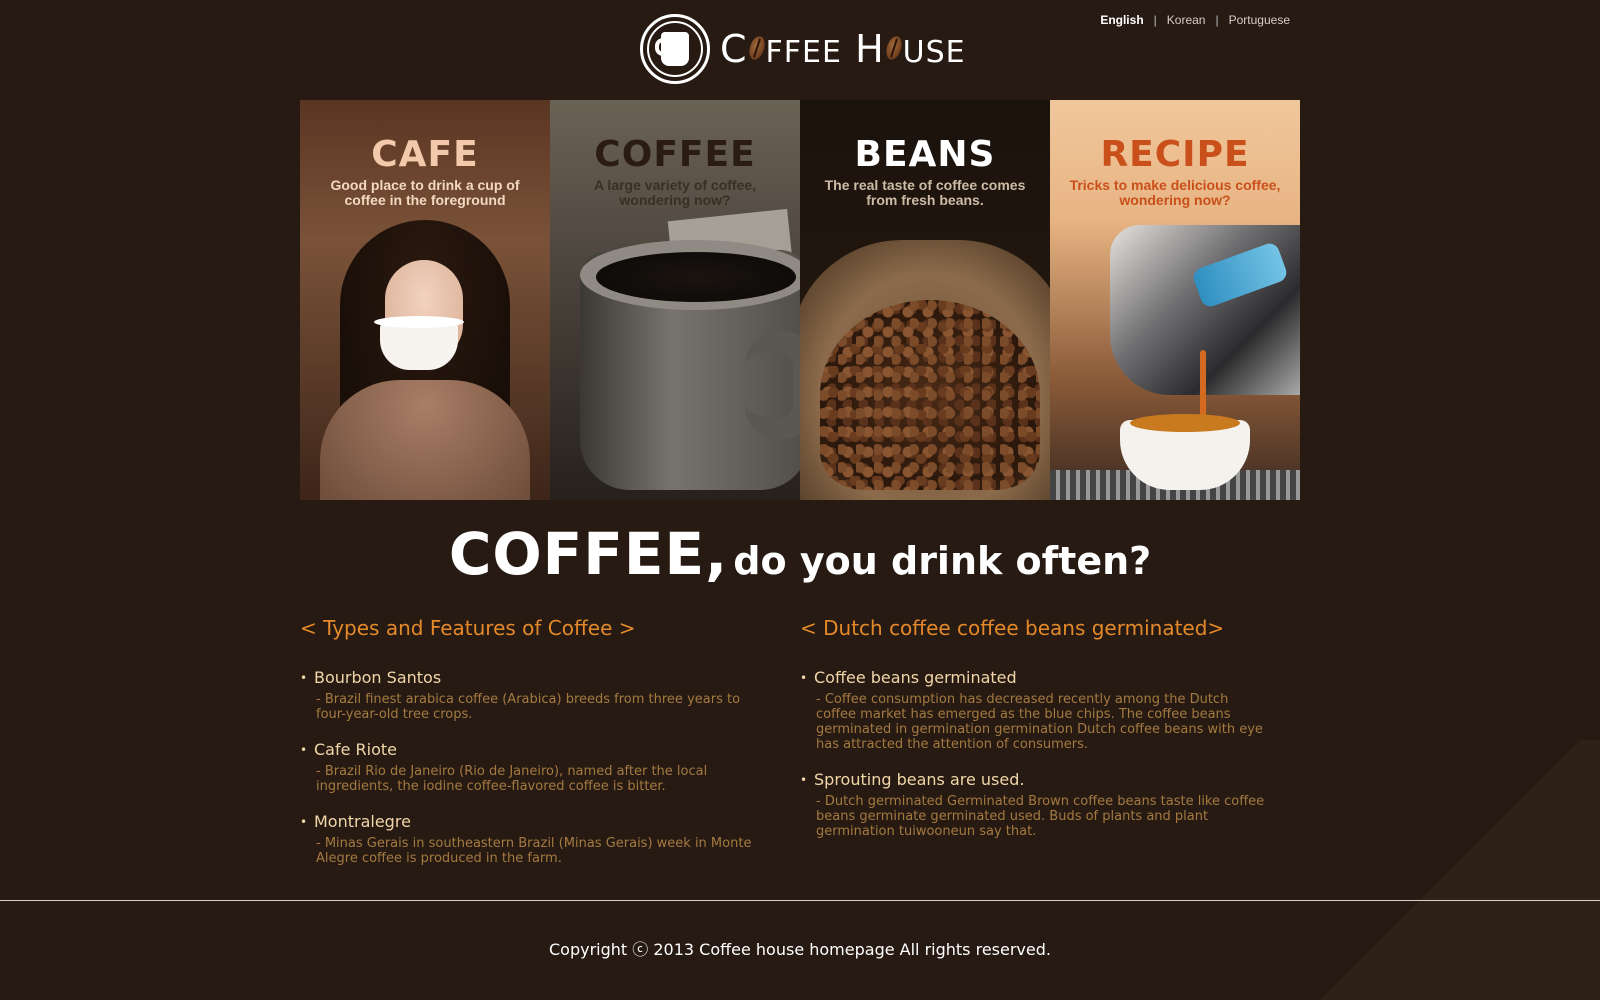 This screenshot has height=1000, width=1600. What do you see at coordinates (1175, 154) in the screenshot?
I see `panel-title: RECIPE` at bounding box center [1175, 154].